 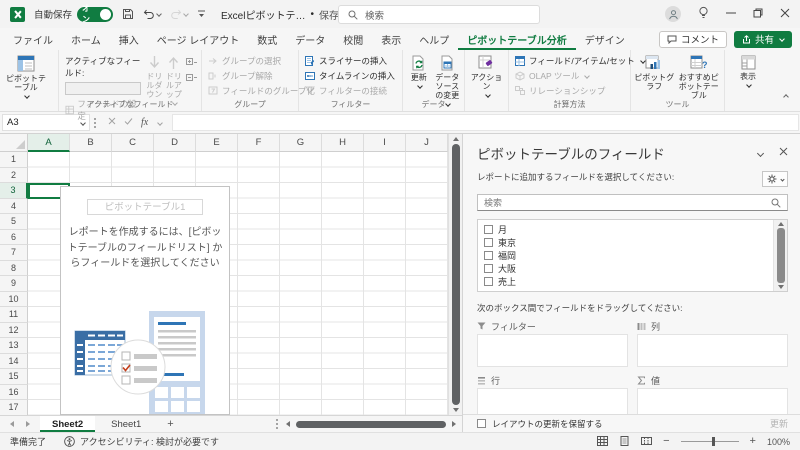 I want to click on row-header-7: 7, so click(x=14, y=253).